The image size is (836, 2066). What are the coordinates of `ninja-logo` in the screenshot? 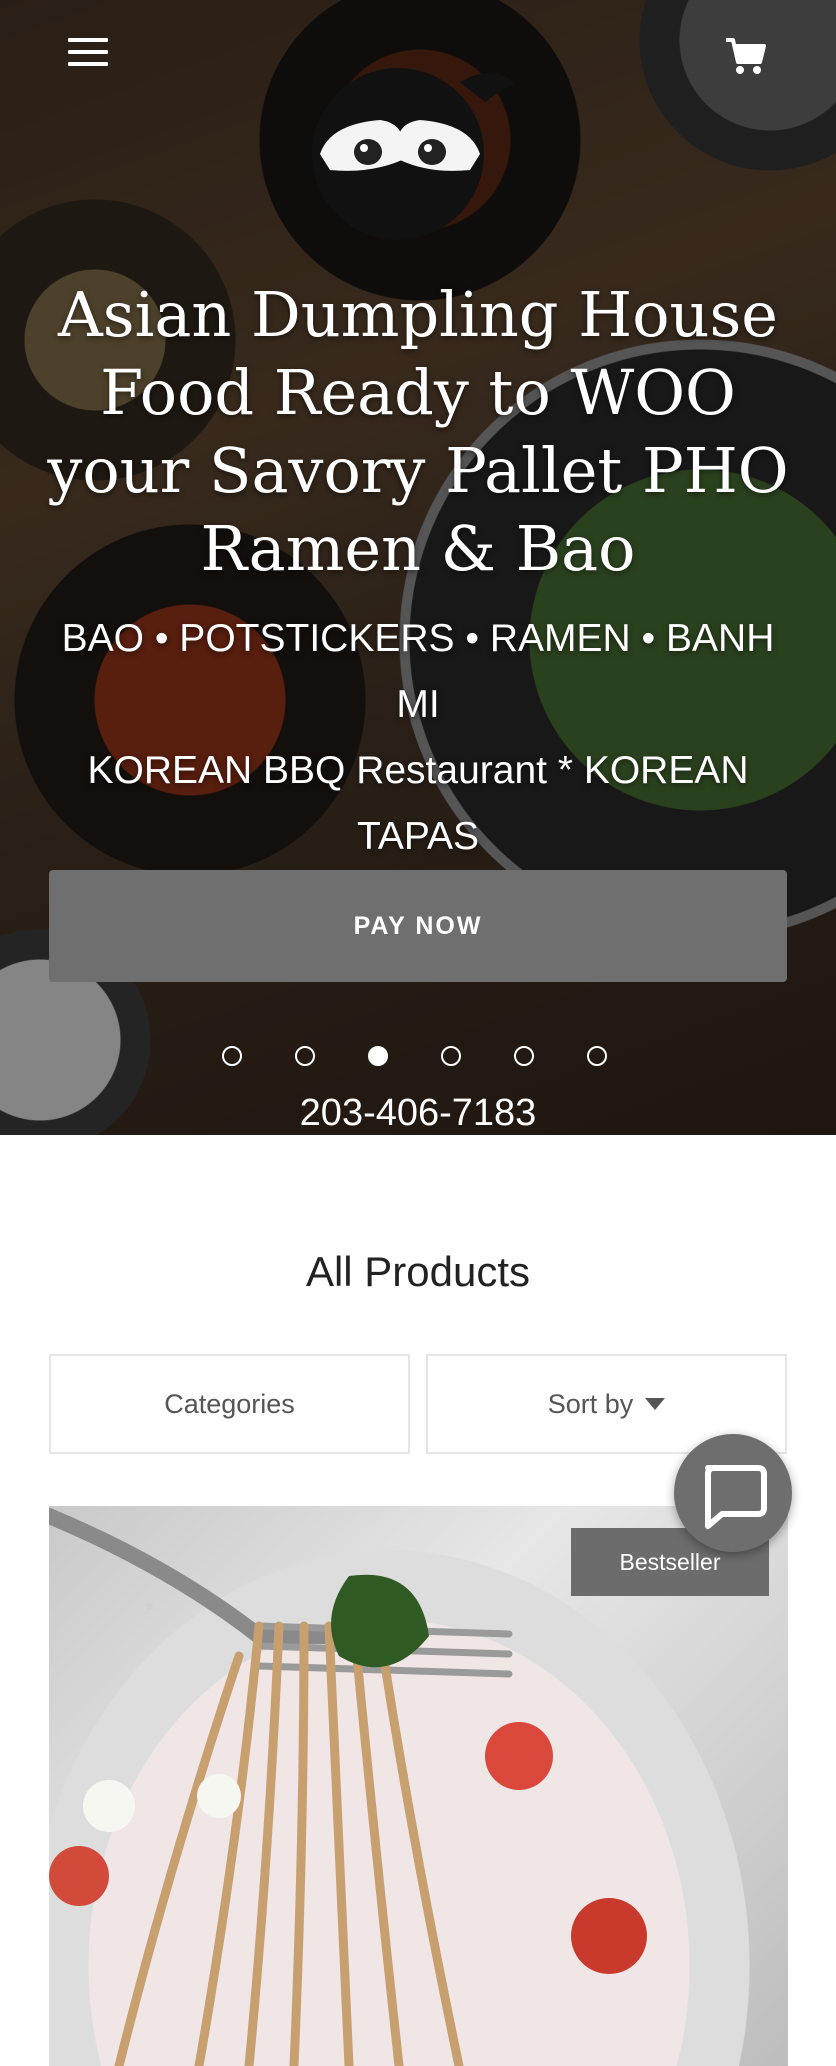 It's located at (420, 157).